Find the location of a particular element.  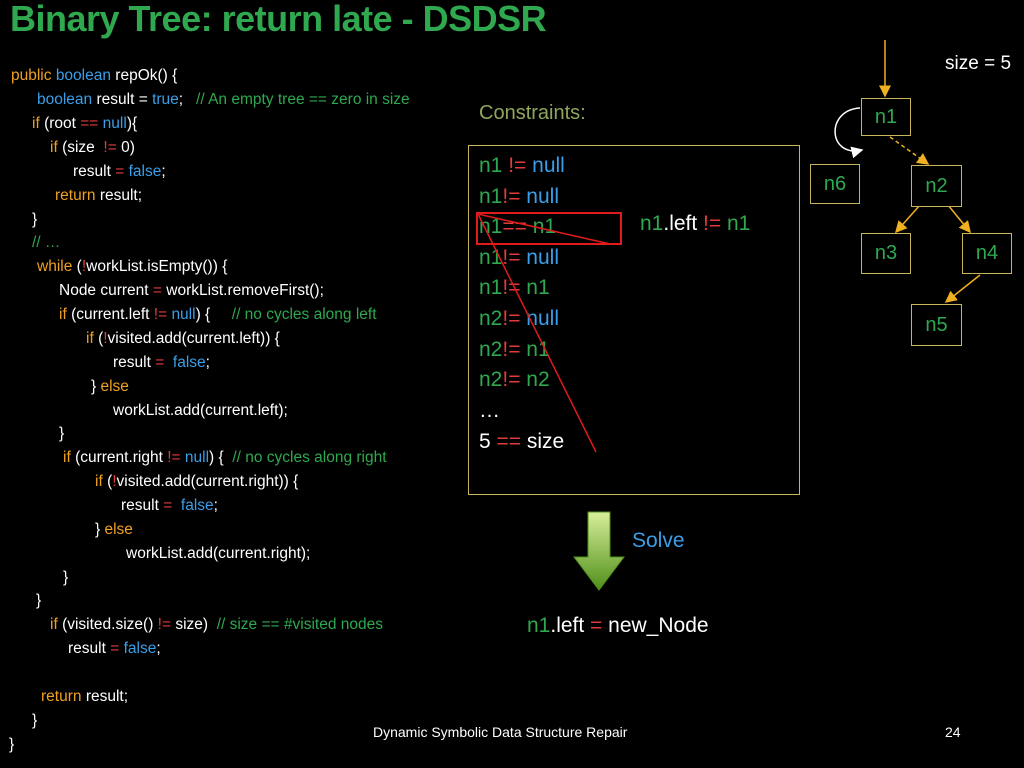

tree-node-n4: n4 is located at coordinates (987, 253).